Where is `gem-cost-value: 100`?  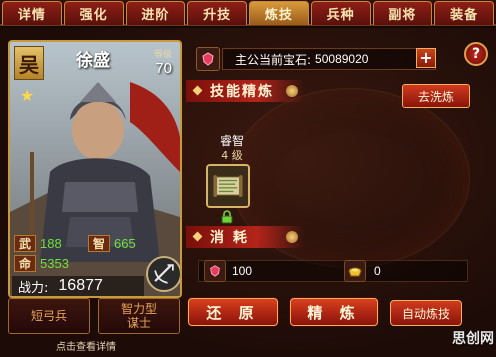
gem-cost-value: 100 is located at coordinates (242, 271).